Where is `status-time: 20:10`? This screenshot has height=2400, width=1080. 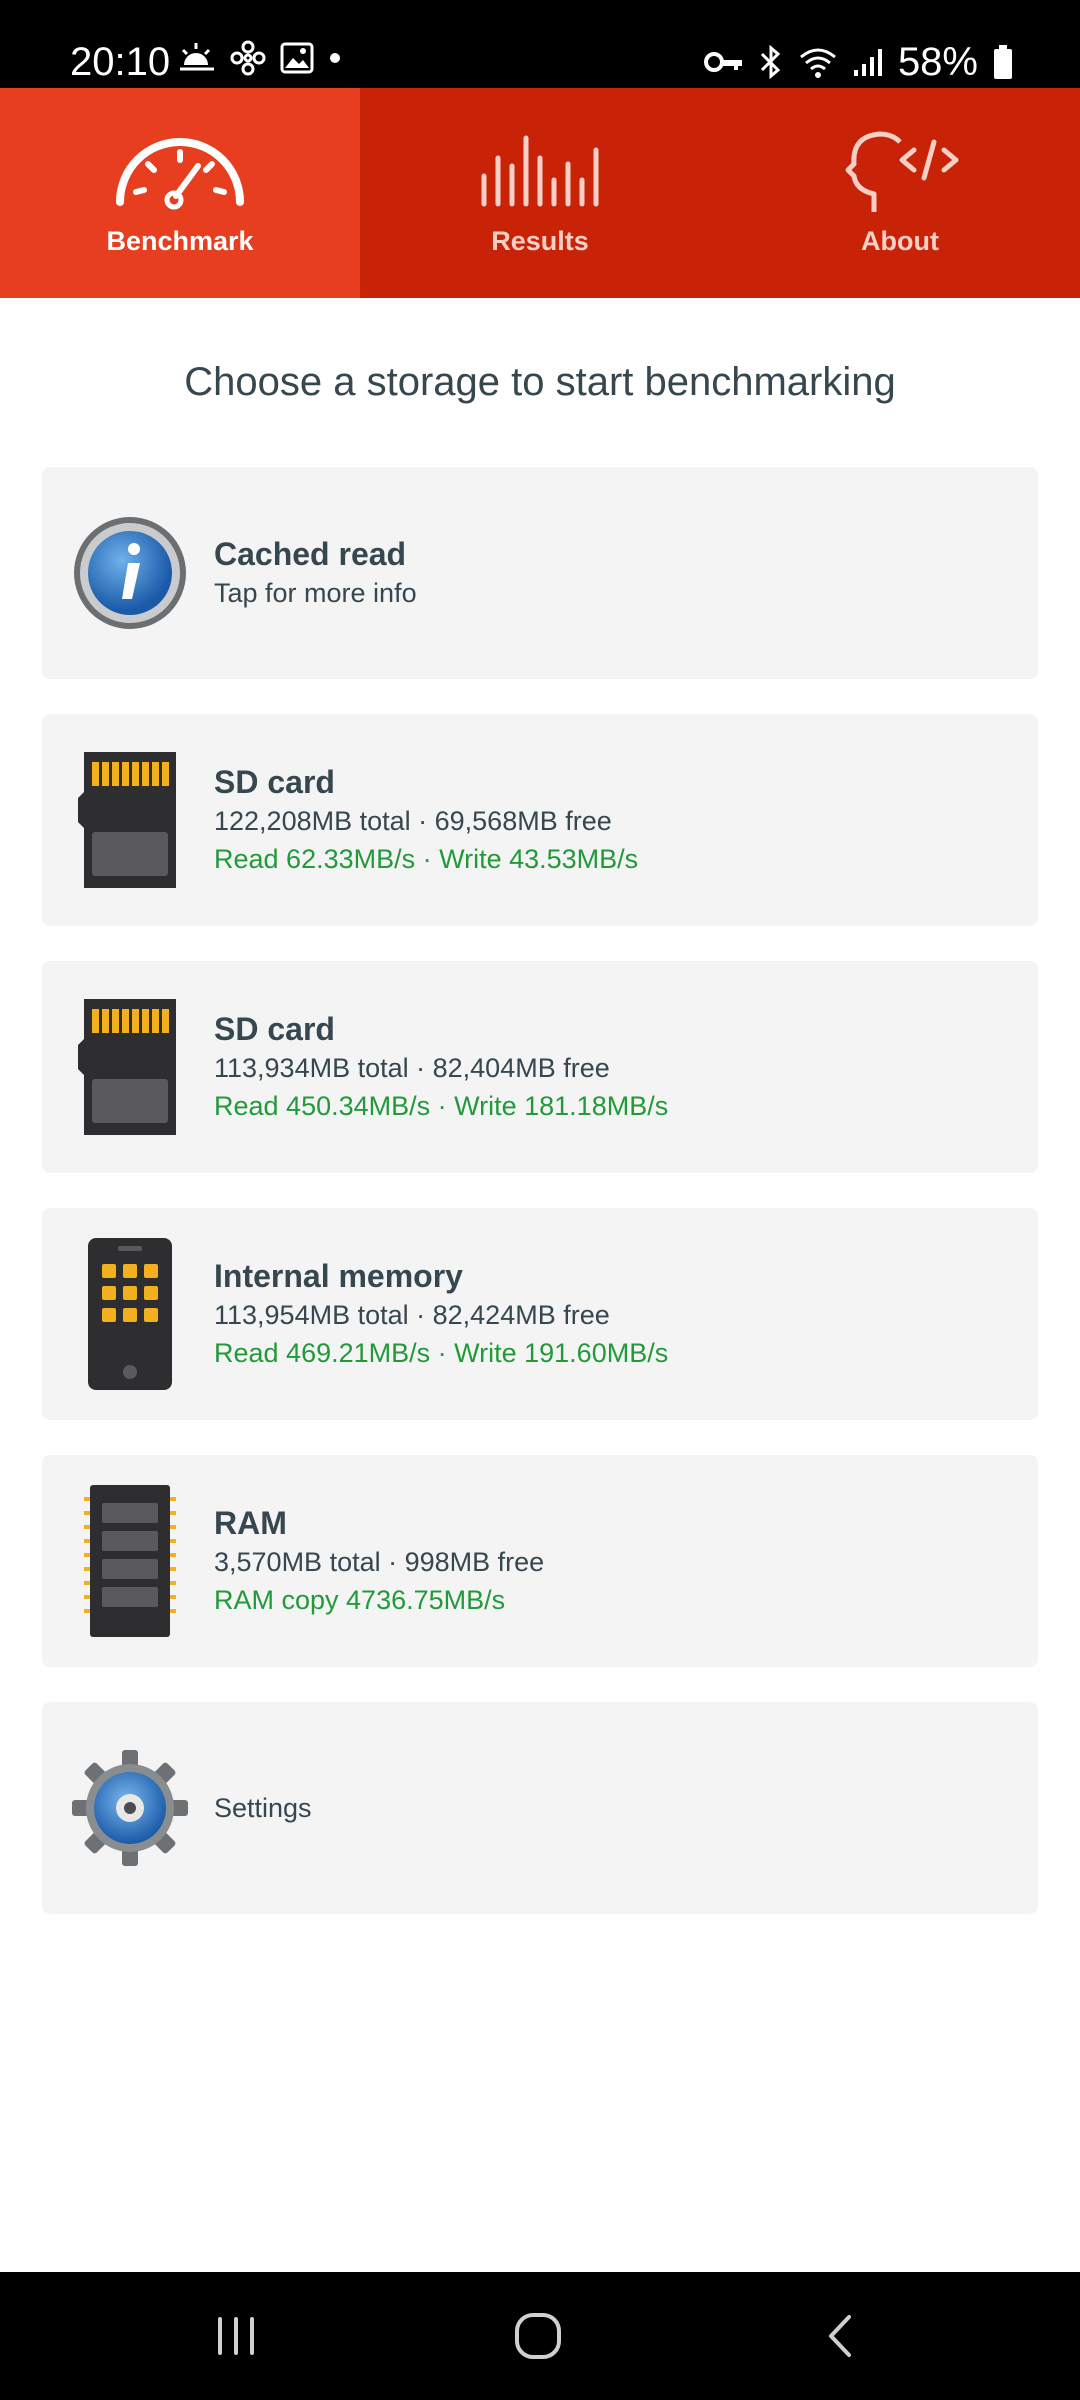 status-time: 20:10 is located at coordinates (120, 62).